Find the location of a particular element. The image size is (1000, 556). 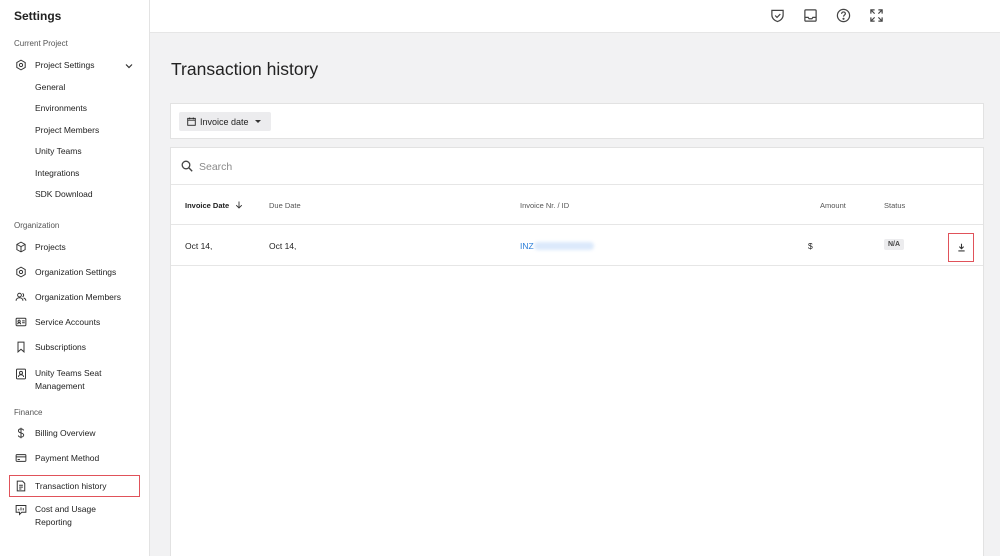

redacted-text is located at coordinates (563, 246).